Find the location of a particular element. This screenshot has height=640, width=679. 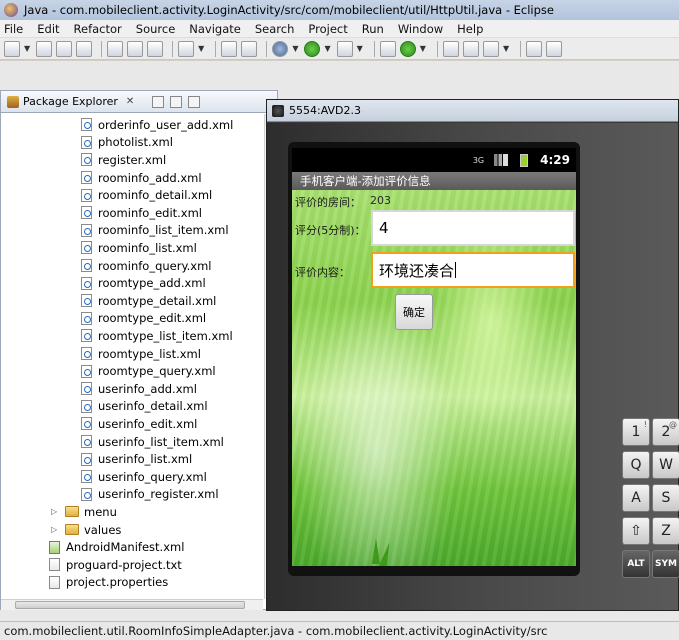

tree-item-label: proguard-project.txt is located at coordinates (124, 564).